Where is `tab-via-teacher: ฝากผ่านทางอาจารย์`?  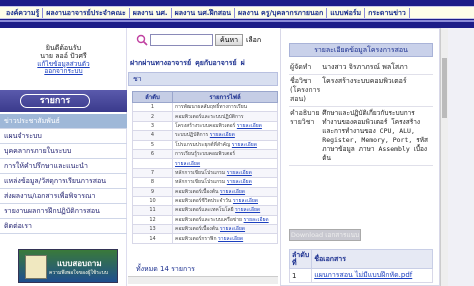 tab-via-teacher: ฝากผ่านทางอาจารย์ is located at coordinates (160, 63).